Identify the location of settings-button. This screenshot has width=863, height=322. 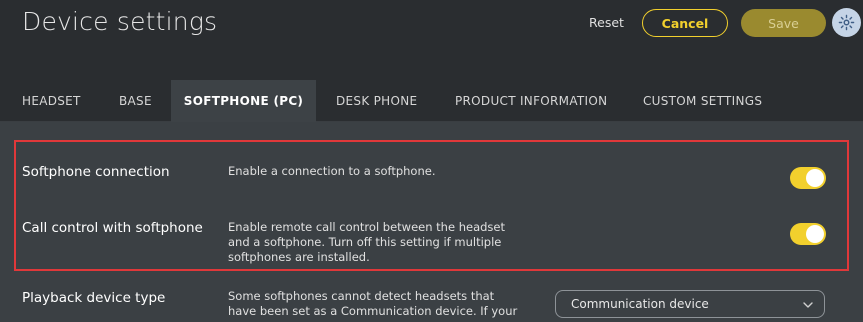
(846, 22).